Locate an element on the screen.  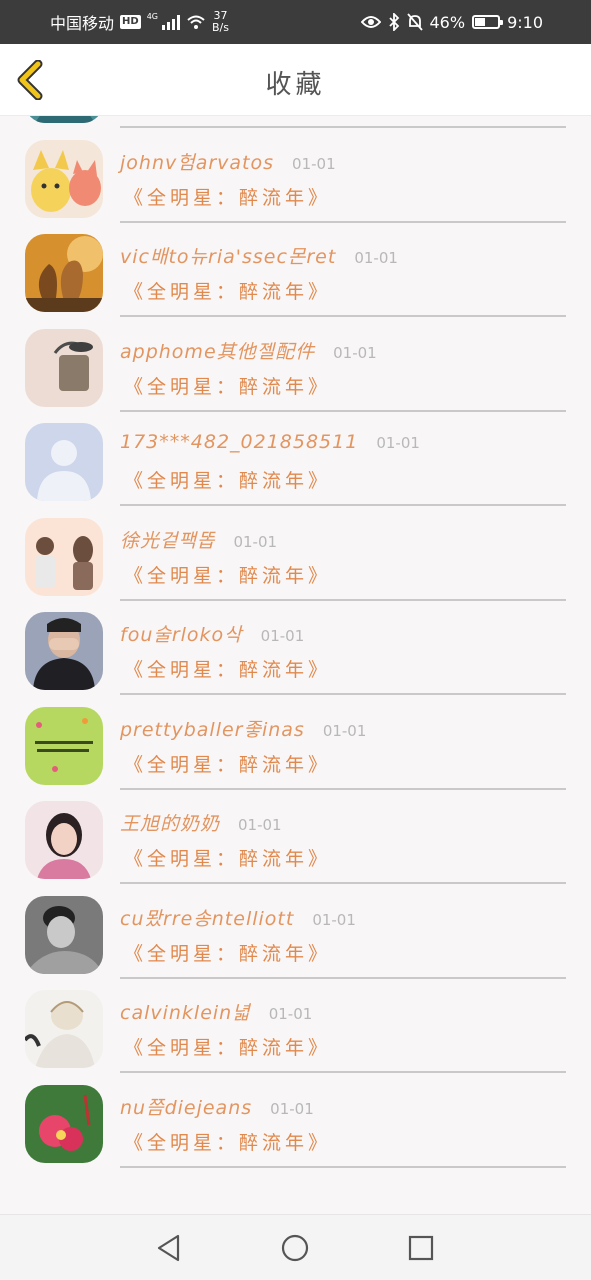
list-item: apphome其他젤配件 01-01 《全明星：醉流年》 is located at coordinates (295, 364).